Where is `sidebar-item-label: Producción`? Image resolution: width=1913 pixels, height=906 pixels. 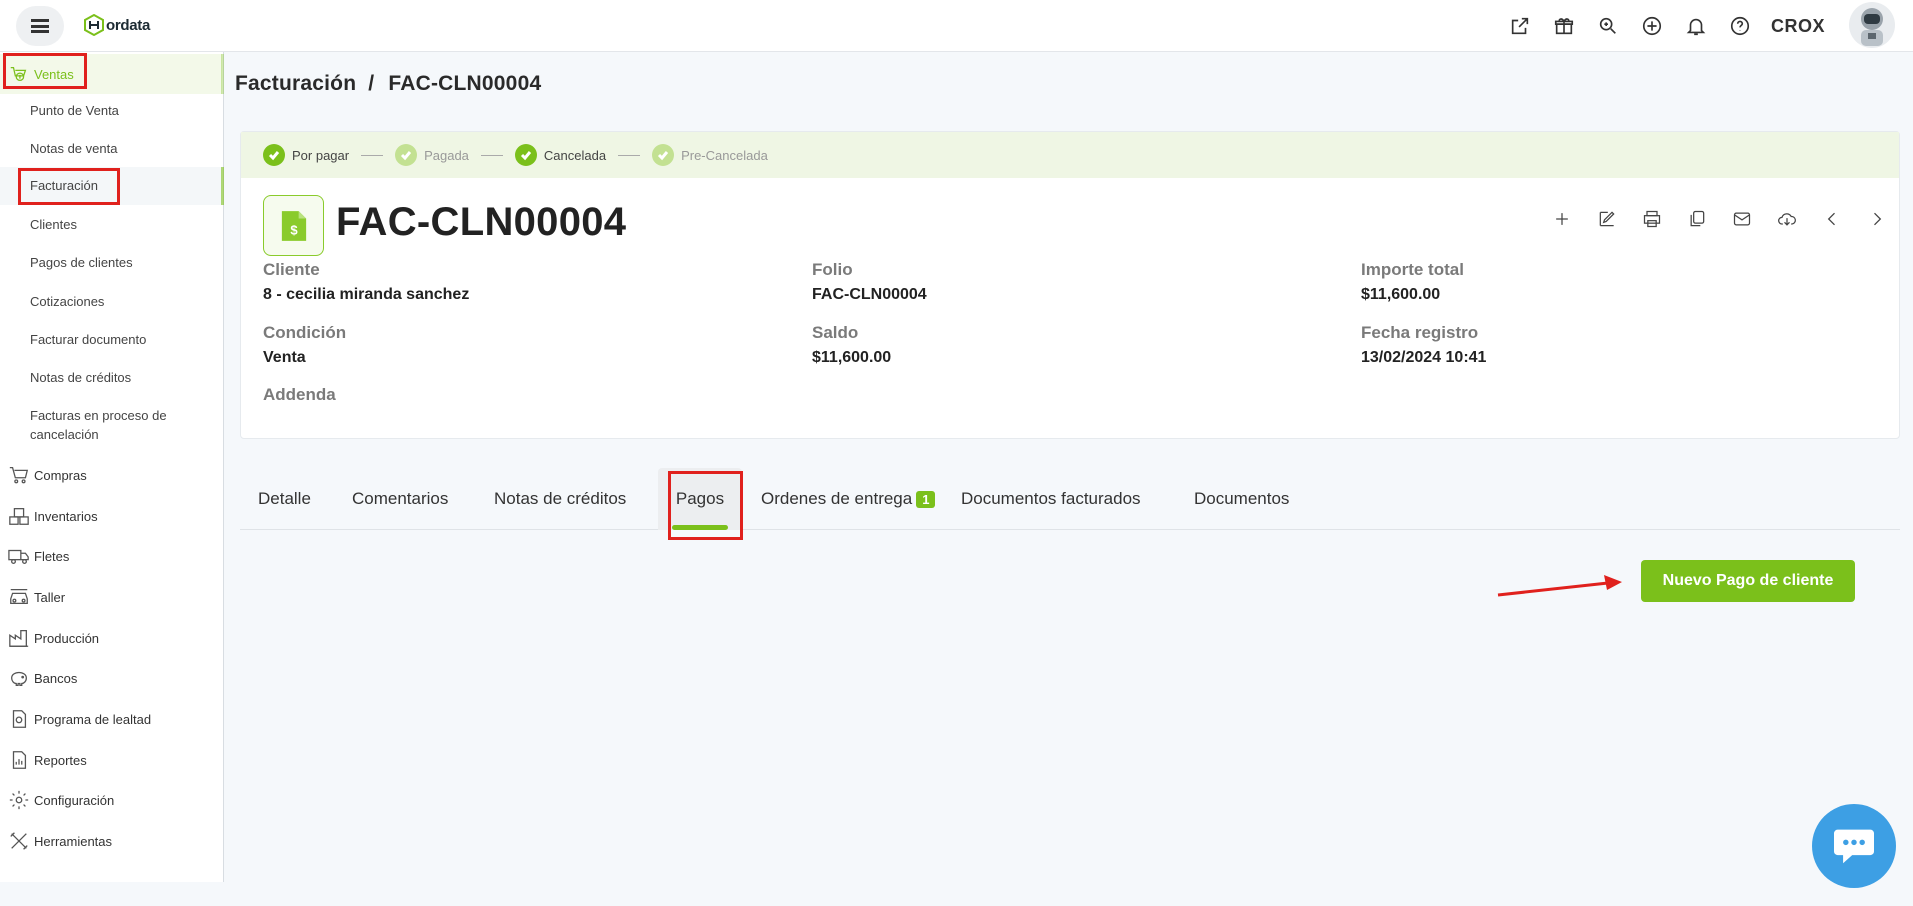 sidebar-item-label: Producción is located at coordinates (67, 638).